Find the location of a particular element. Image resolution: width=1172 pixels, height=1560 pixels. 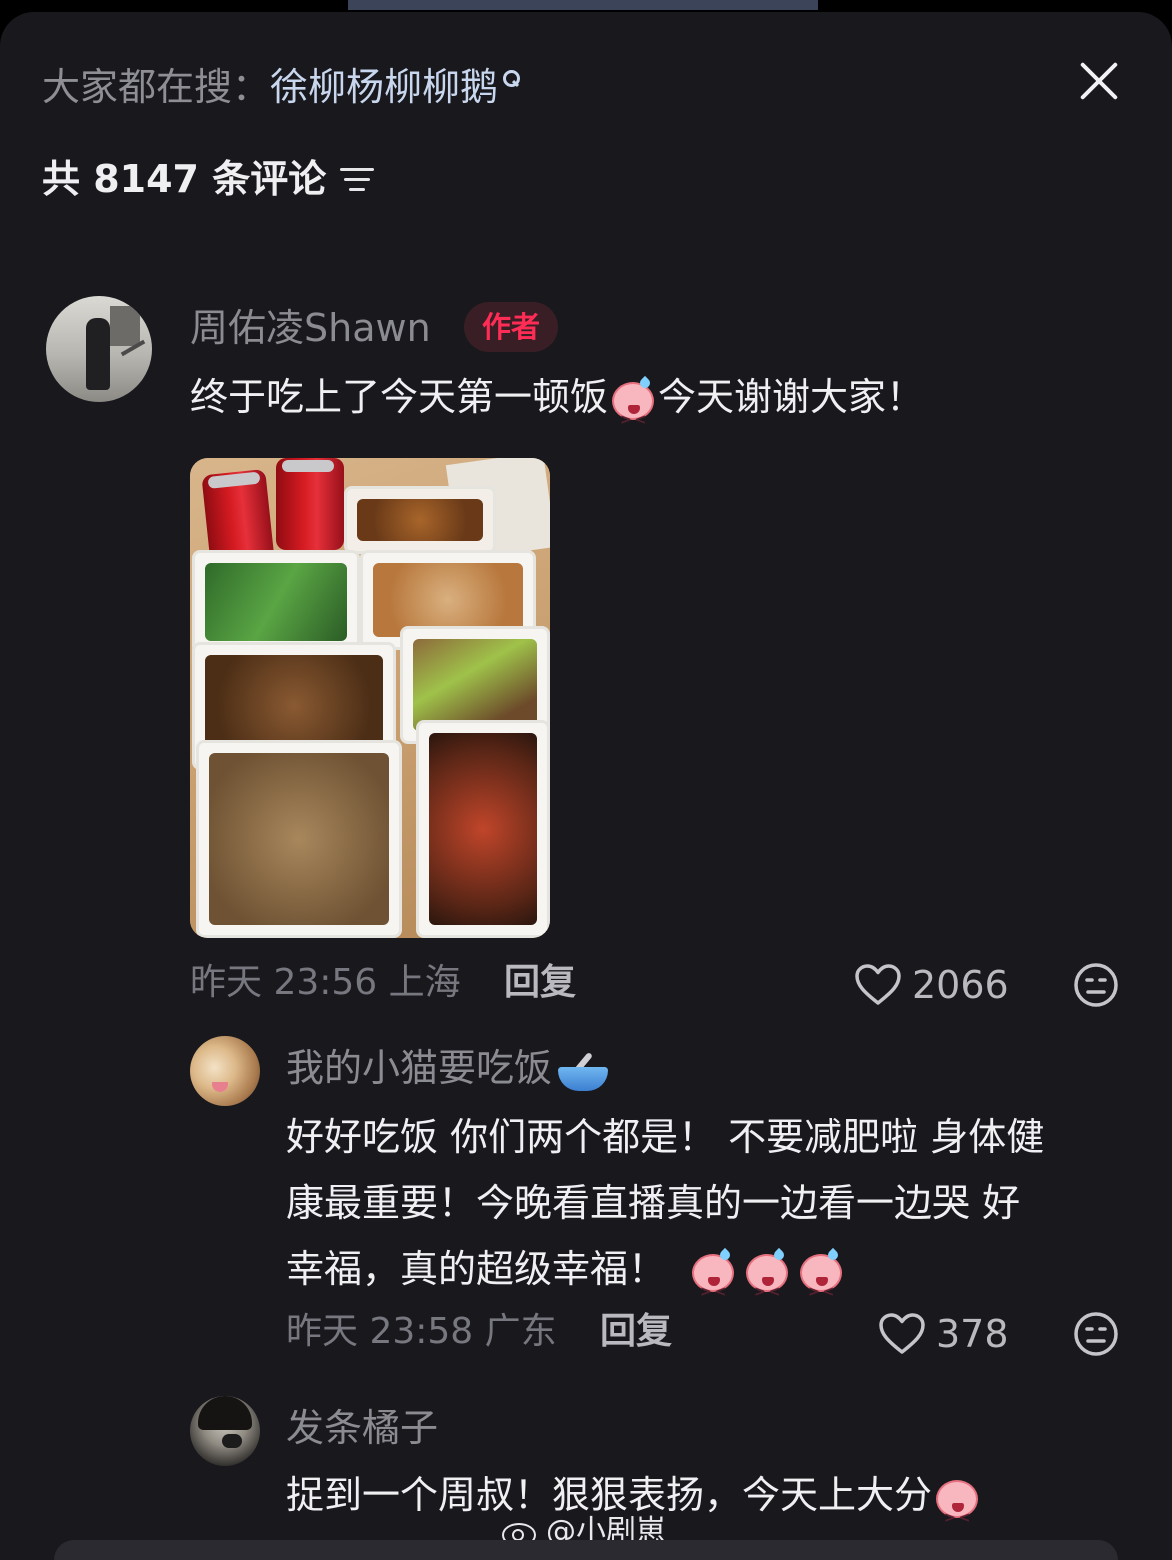

comment-meta: 昨天 23:58 广东 is located at coordinates (421, 1332).